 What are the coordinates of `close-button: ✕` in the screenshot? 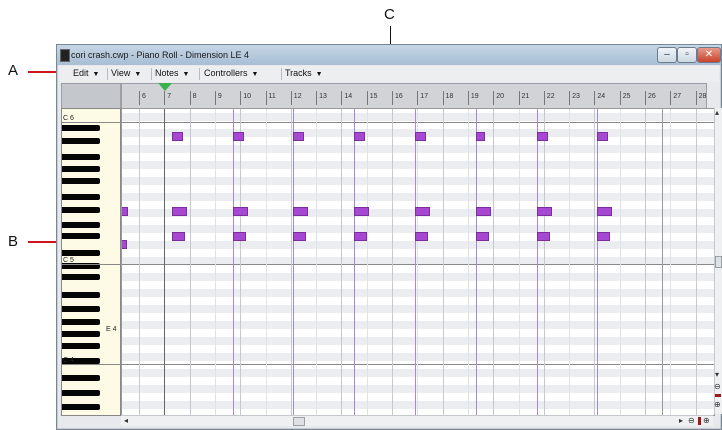 It's located at (709, 55).